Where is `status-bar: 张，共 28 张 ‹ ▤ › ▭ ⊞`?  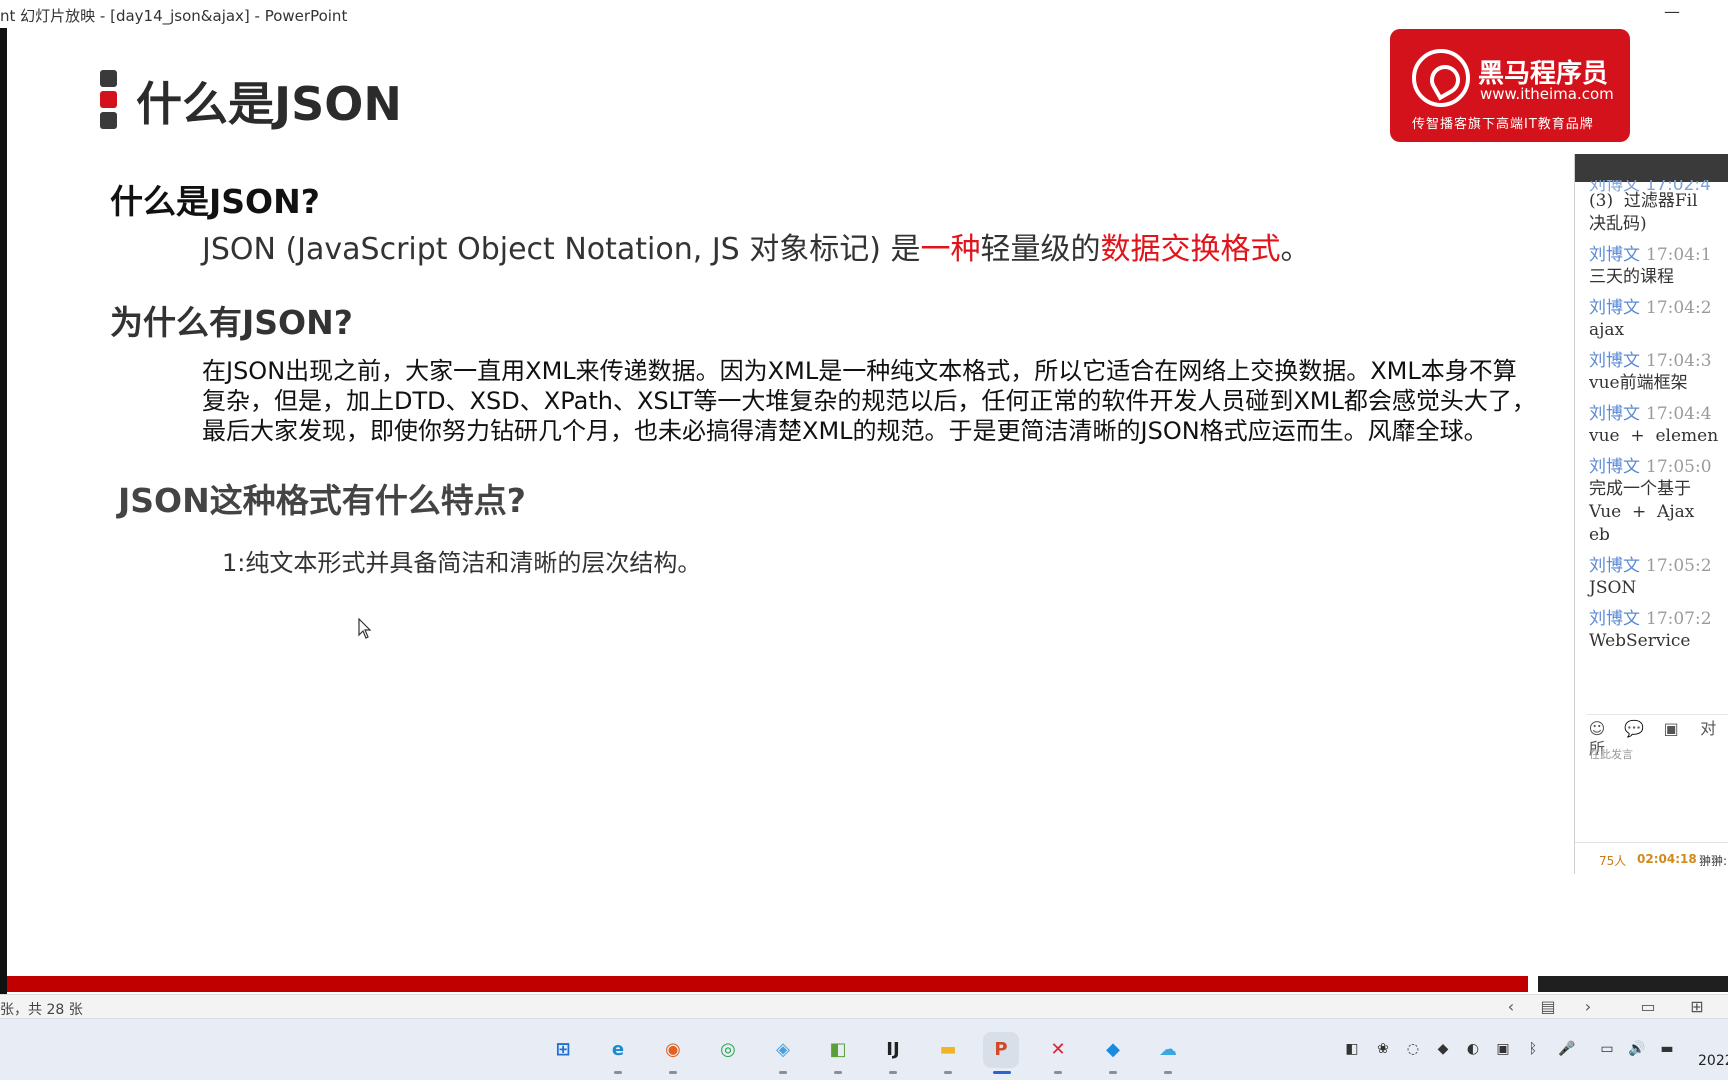
status-bar: 张，共 28 张 ‹ ▤ › ▭ ⊞ is located at coordinates (864, 1006).